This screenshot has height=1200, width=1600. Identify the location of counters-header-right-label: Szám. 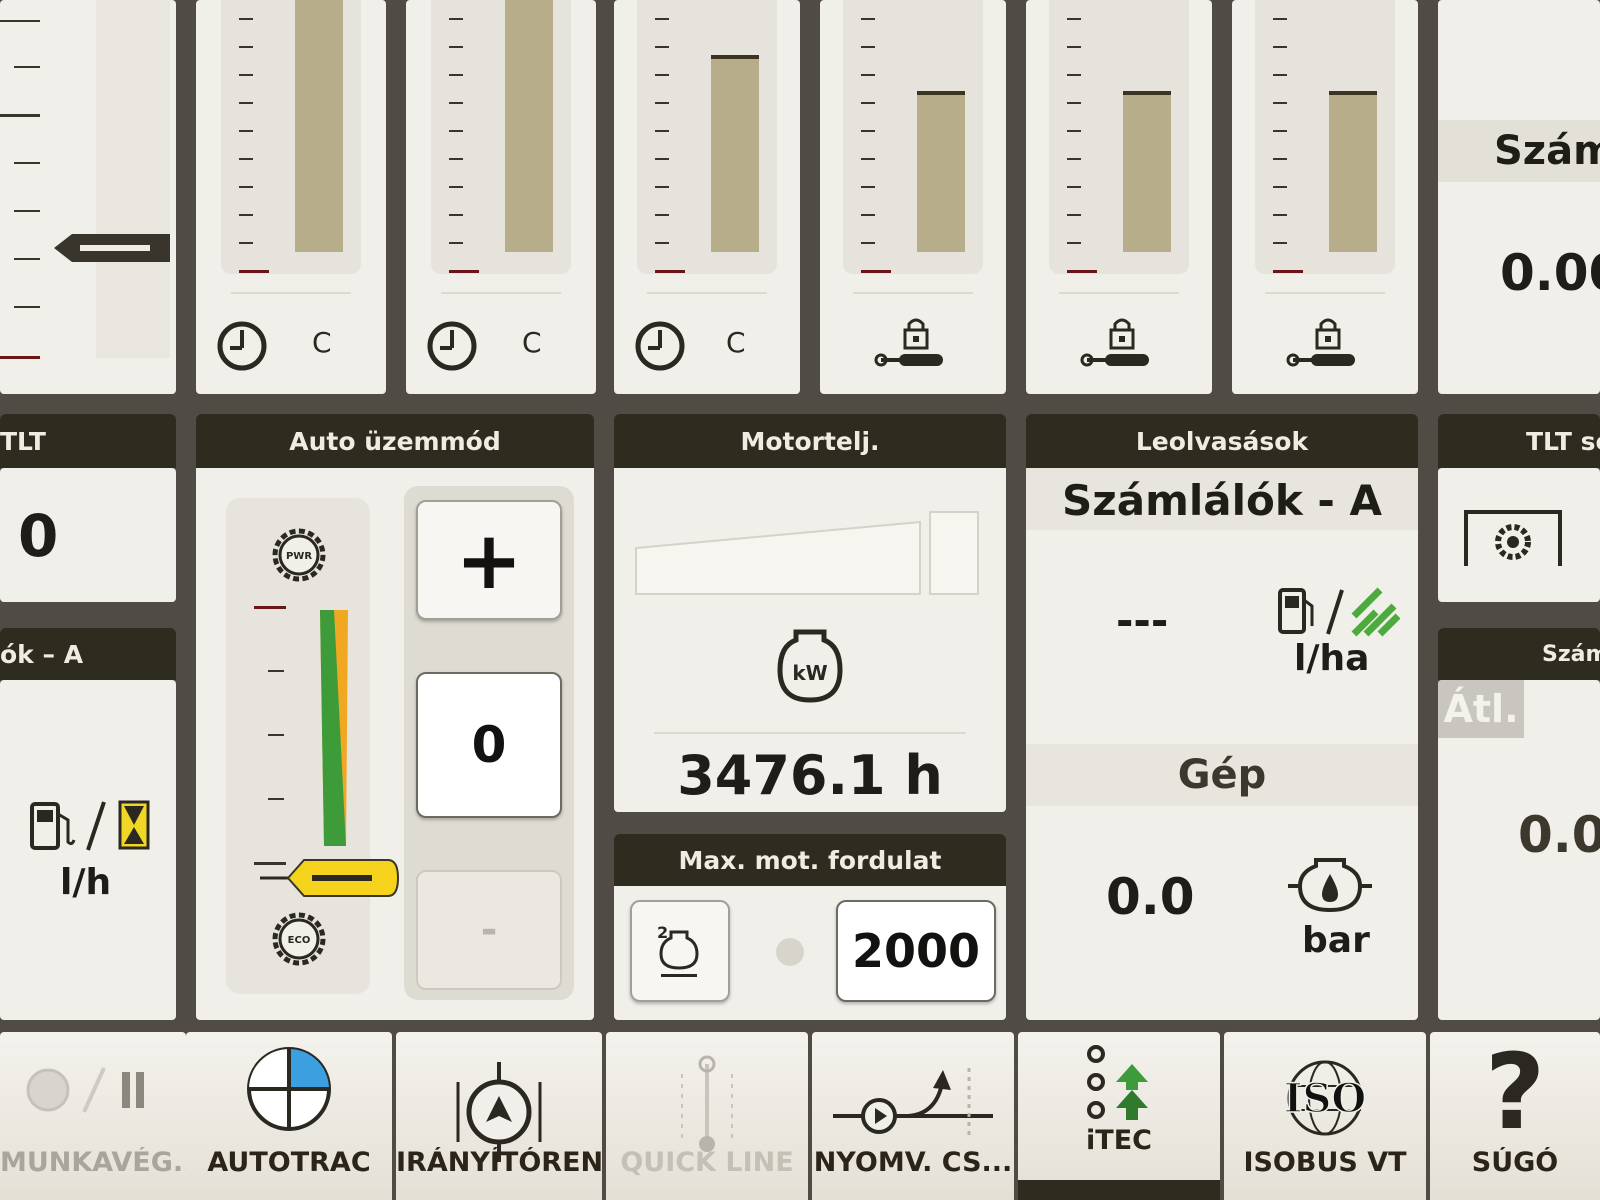
(1571, 654).